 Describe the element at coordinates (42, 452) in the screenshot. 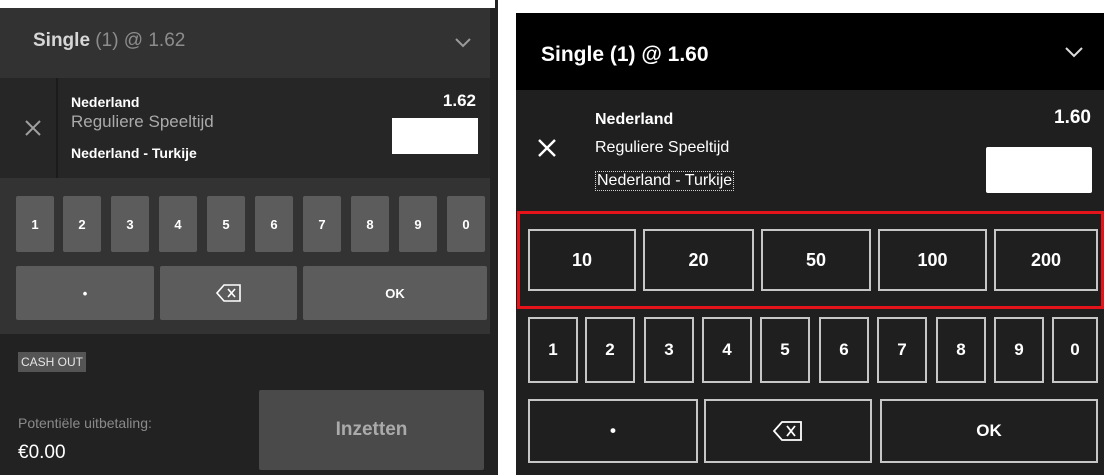

I see `payout-value: €0.00` at that location.